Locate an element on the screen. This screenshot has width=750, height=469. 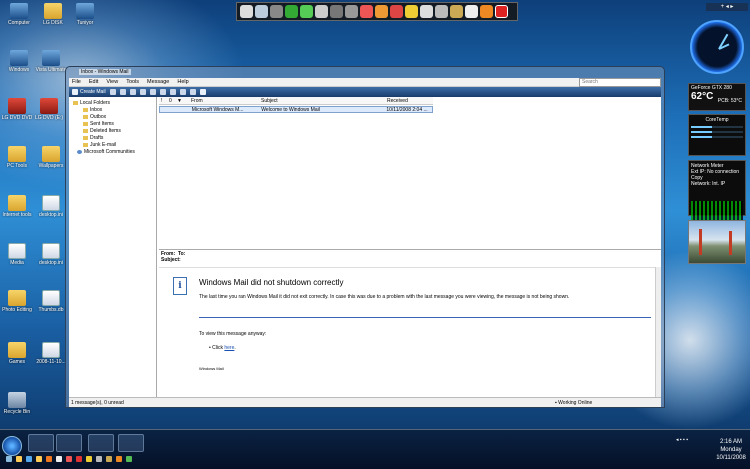
core-load-bar is located at coordinates (717, 132).